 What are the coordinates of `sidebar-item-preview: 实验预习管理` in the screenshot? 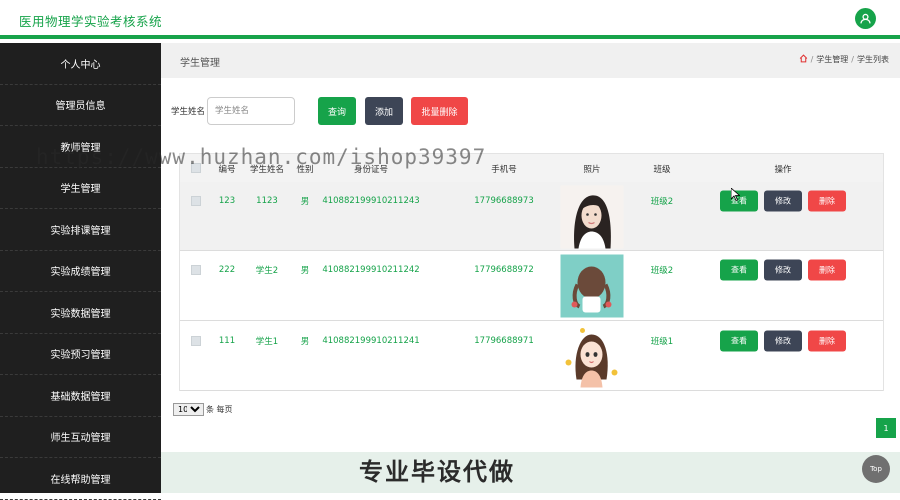 It's located at (80, 354).